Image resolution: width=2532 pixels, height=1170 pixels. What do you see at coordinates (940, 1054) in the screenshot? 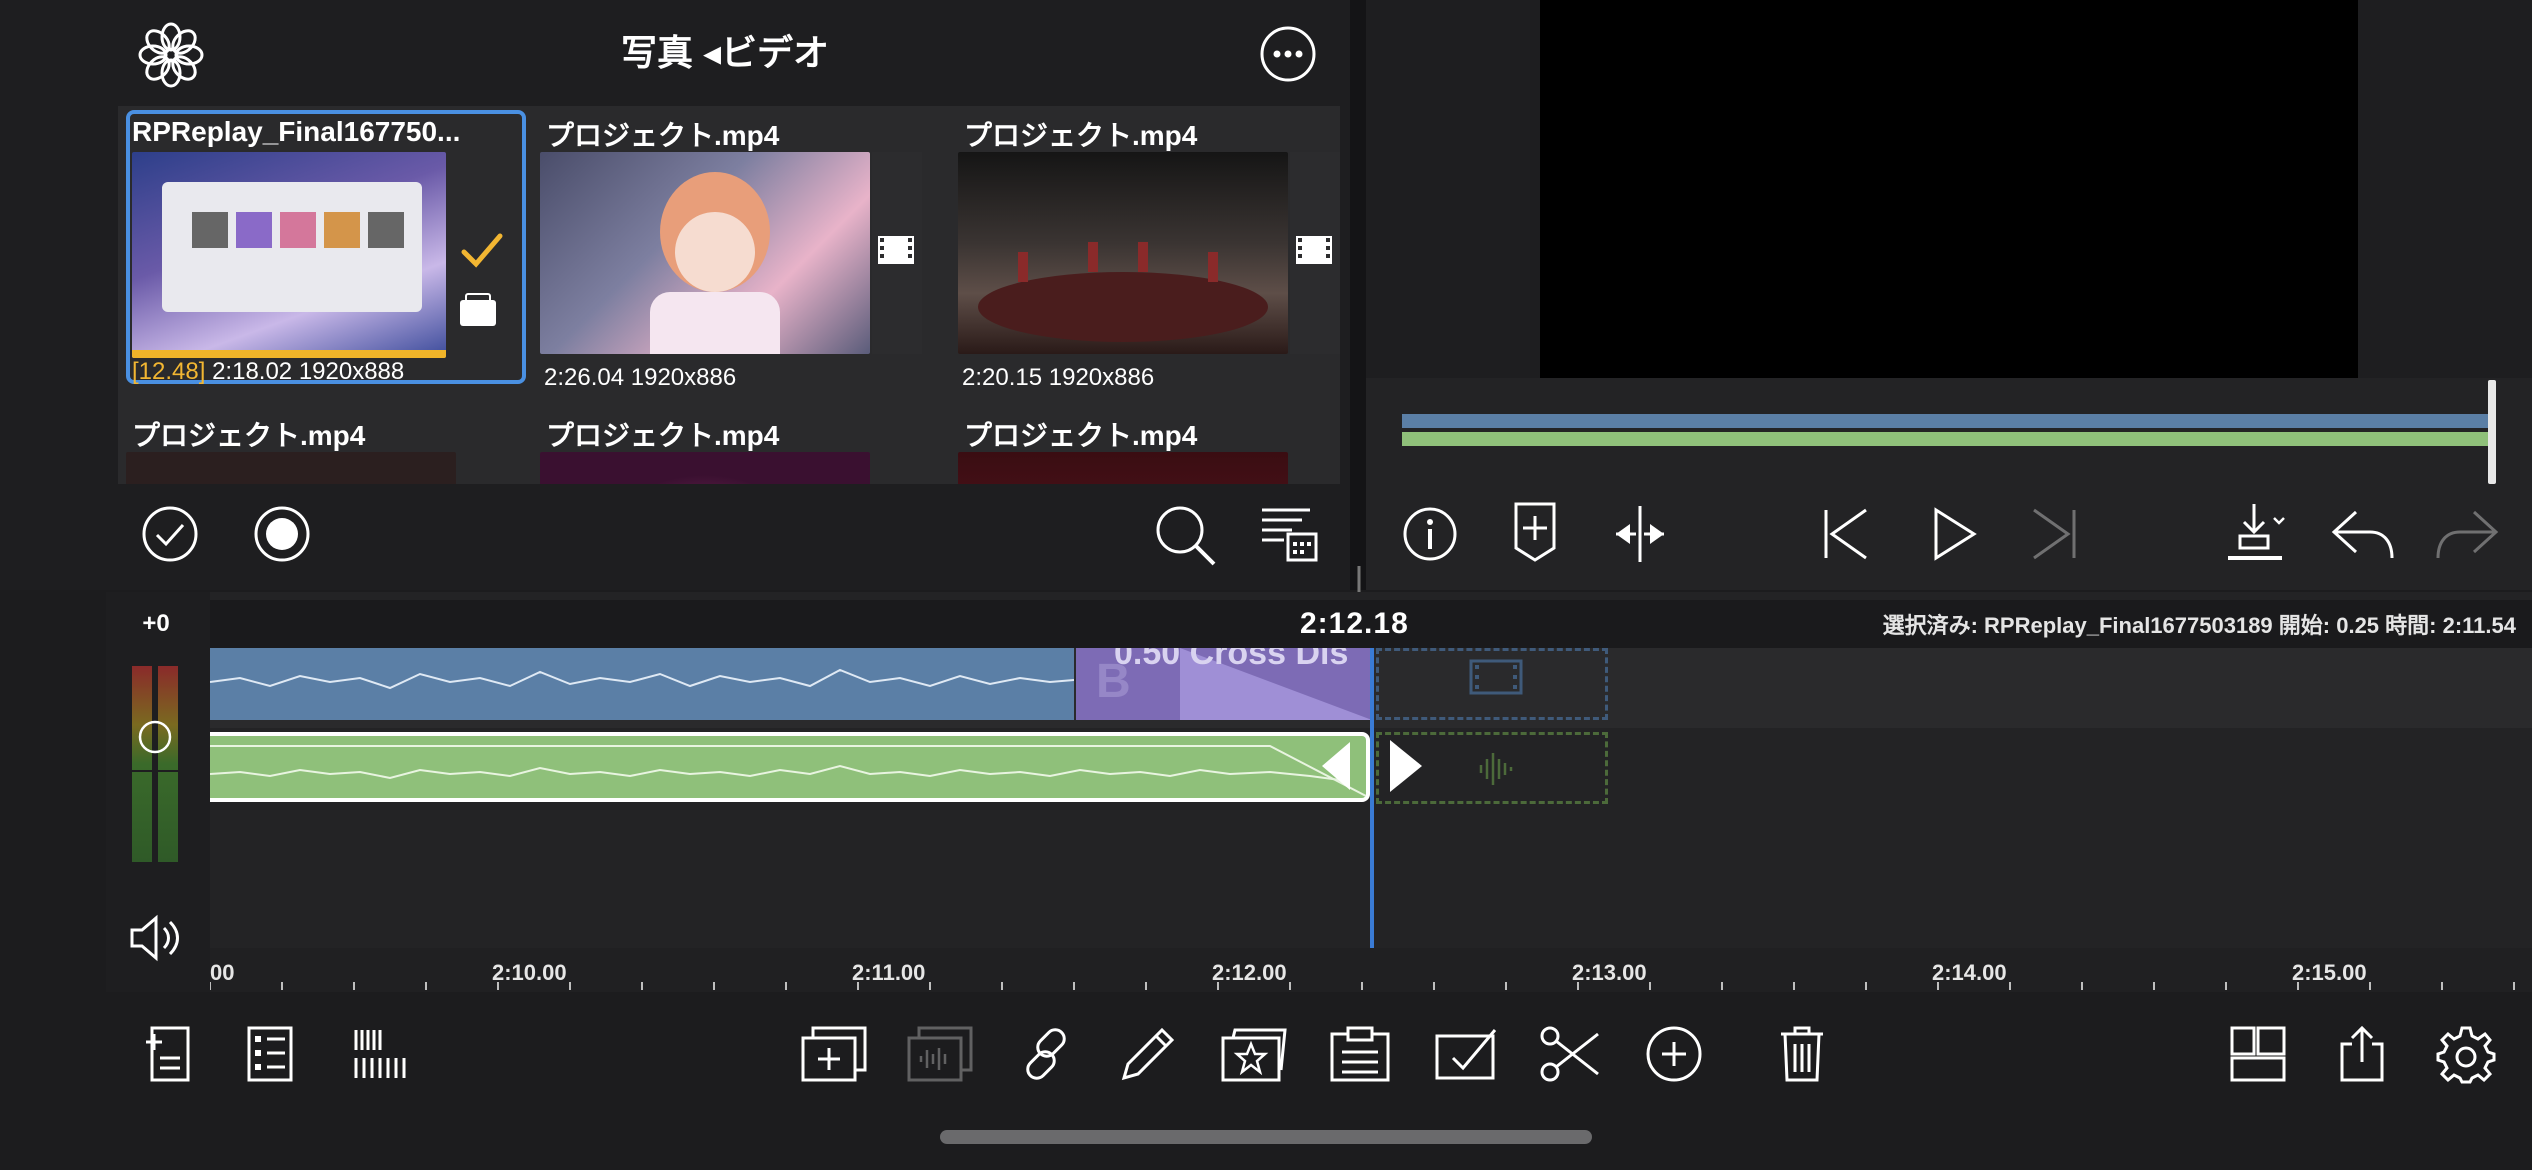
I see `audio-overlay-icon` at bounding box center [940, 1054].